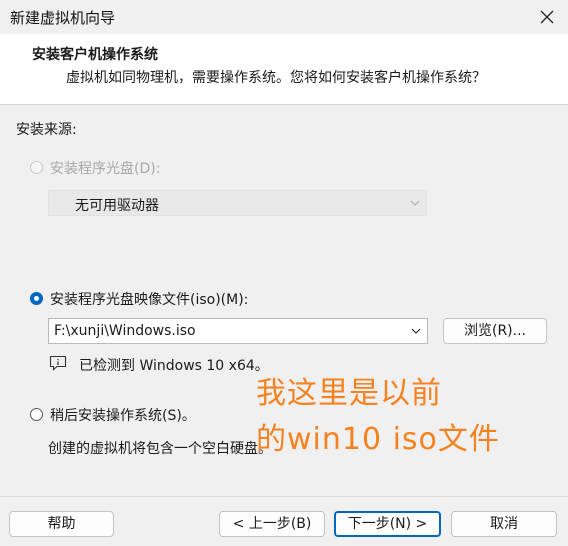 This screenshot has height=546, width=568. What do you see at coordinates (123, 416) in the screenshot?
I see `install-later-label: 稍后安装操作系统(S)。` at bounding box center [123, 416].